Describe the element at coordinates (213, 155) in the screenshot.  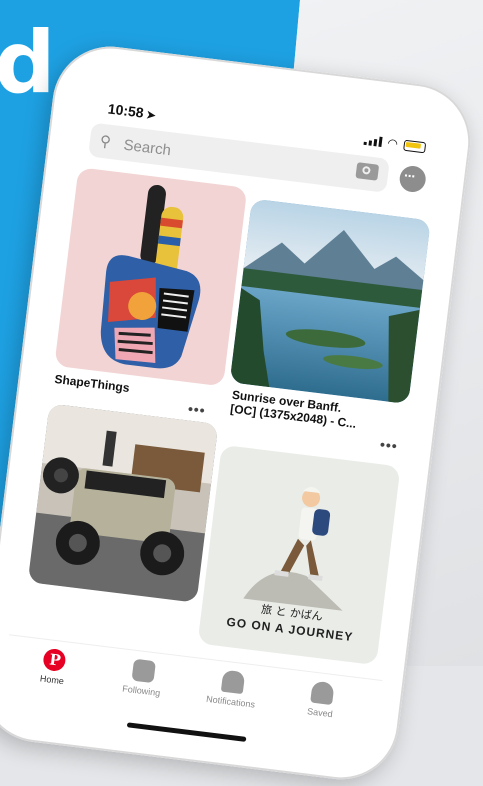
I see `search-input` at that location.